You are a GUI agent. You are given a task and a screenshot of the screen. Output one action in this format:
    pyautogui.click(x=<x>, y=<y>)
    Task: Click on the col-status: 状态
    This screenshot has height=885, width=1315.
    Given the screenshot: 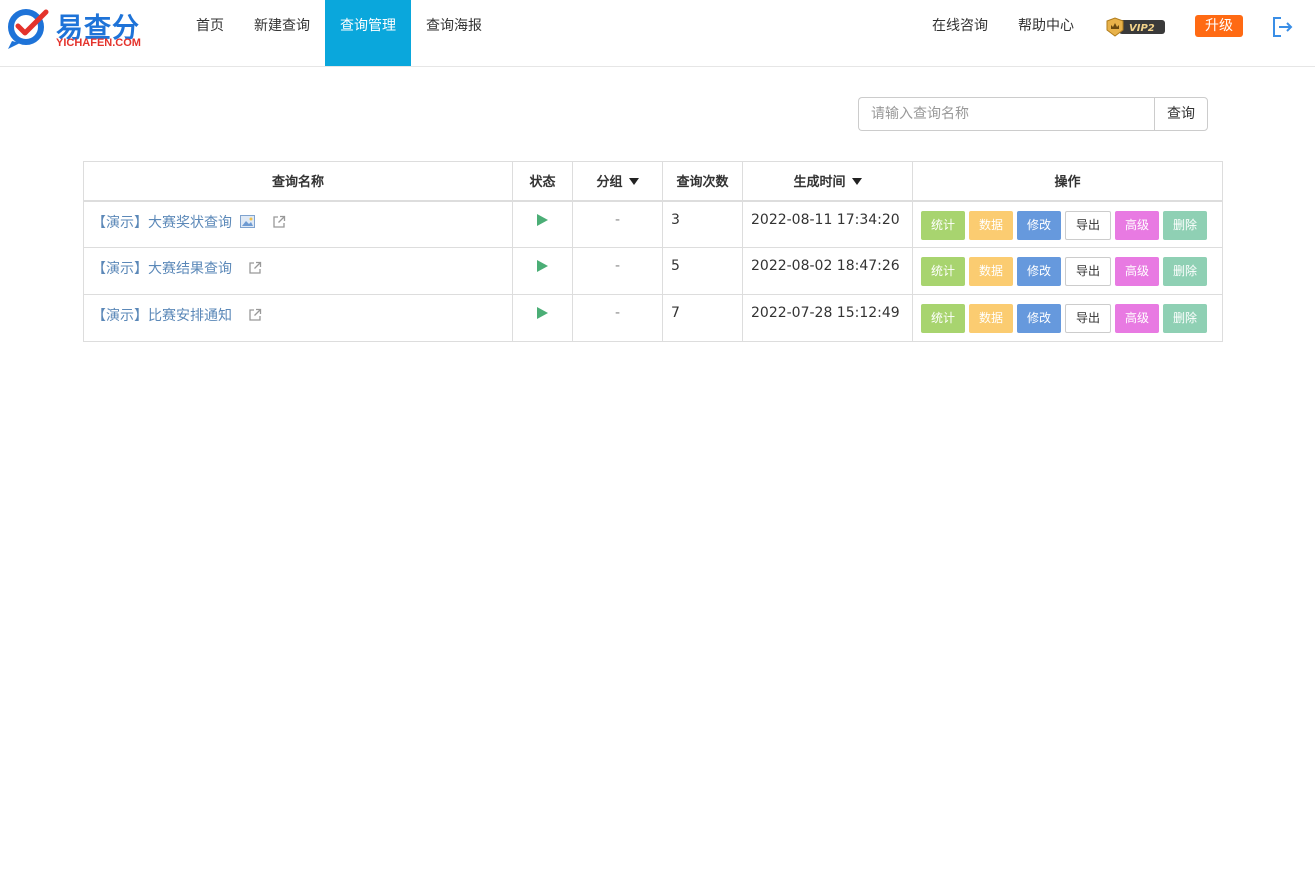 What is the action you would take?
    pyautogui.click(x=542, y=181)
    